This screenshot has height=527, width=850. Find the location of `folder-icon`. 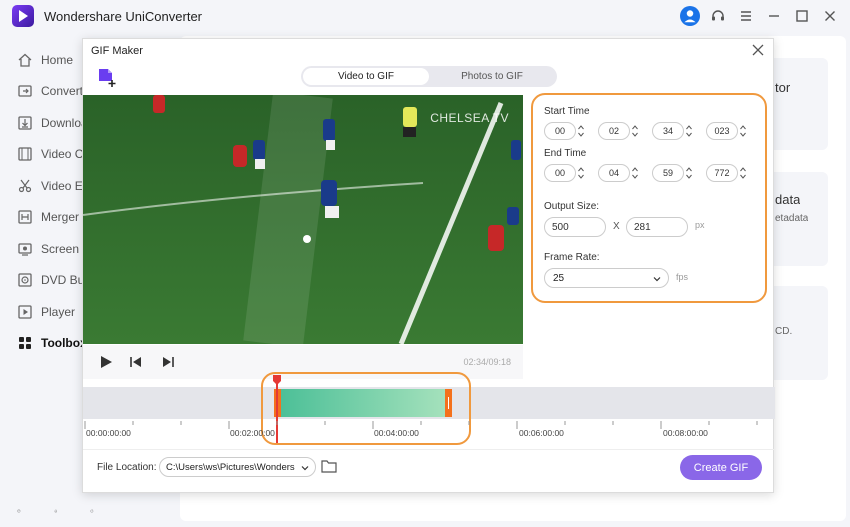

folder-icon is located at coordinates (329, 466).